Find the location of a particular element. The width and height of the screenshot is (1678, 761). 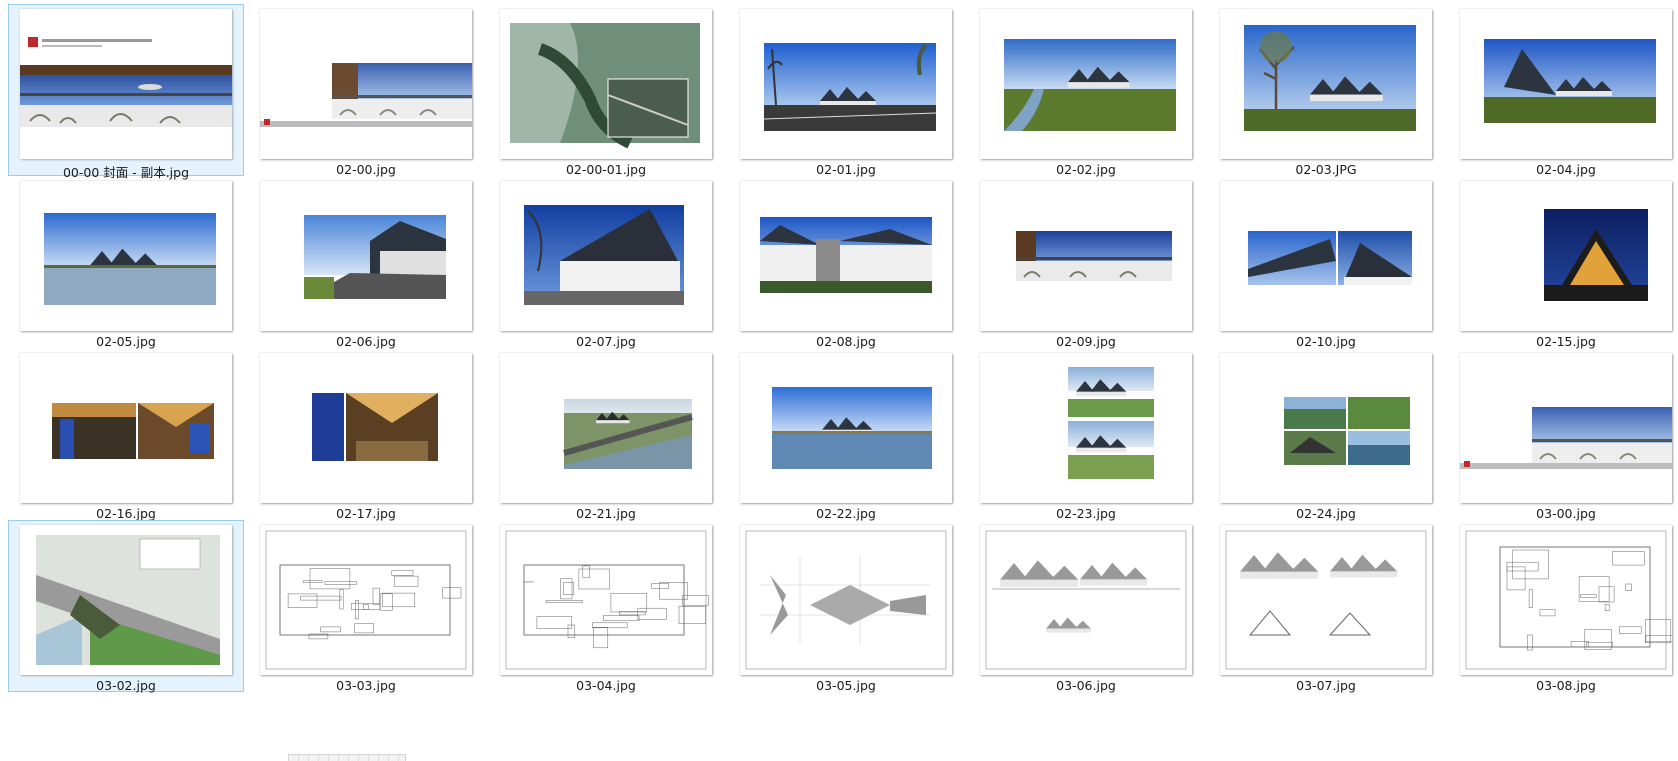

file-name: 02-21.jpg is located at coordinates (606, 513).